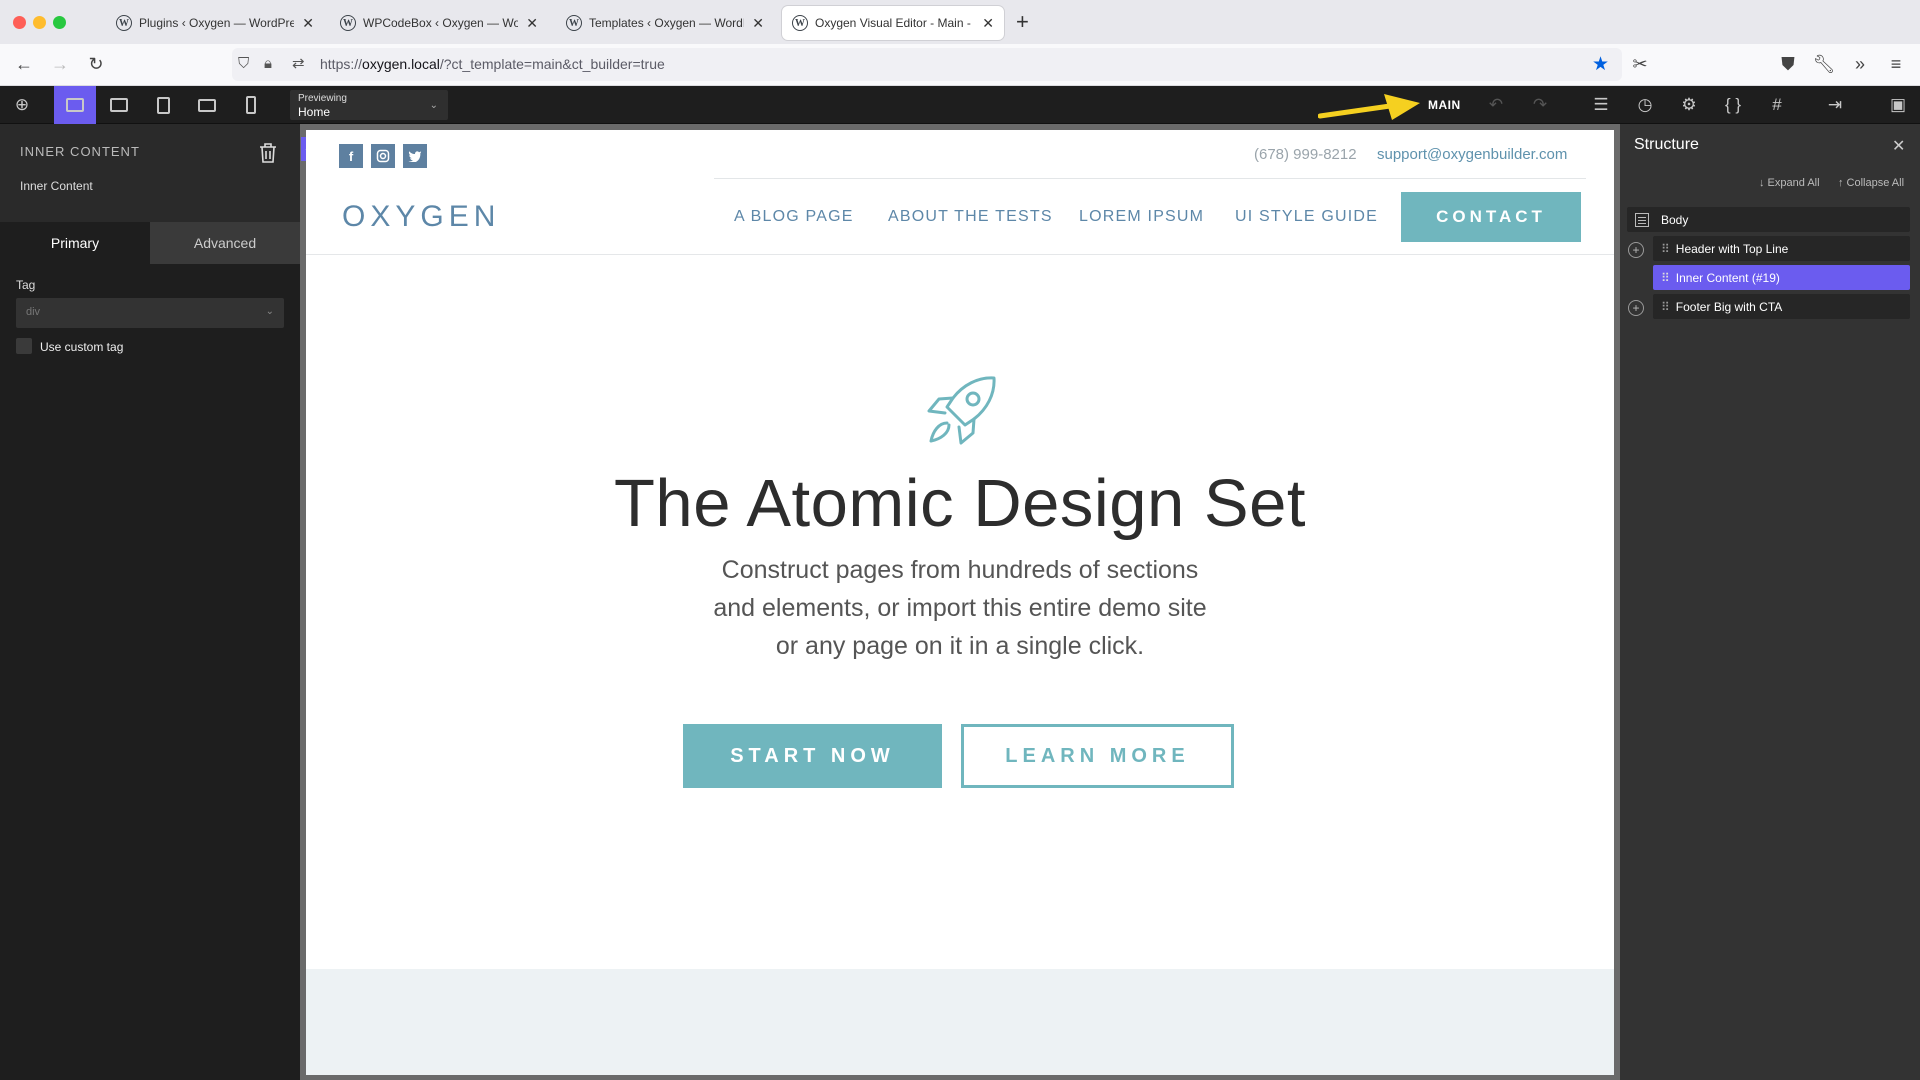 Image resolution: width=1920 pixels, height=1080 pixels. What do you see at coordinates (1472, 154) in the screenshot?
I see `header-email: support@oxygenbuilder.com` at bounding box center [1472, 154].